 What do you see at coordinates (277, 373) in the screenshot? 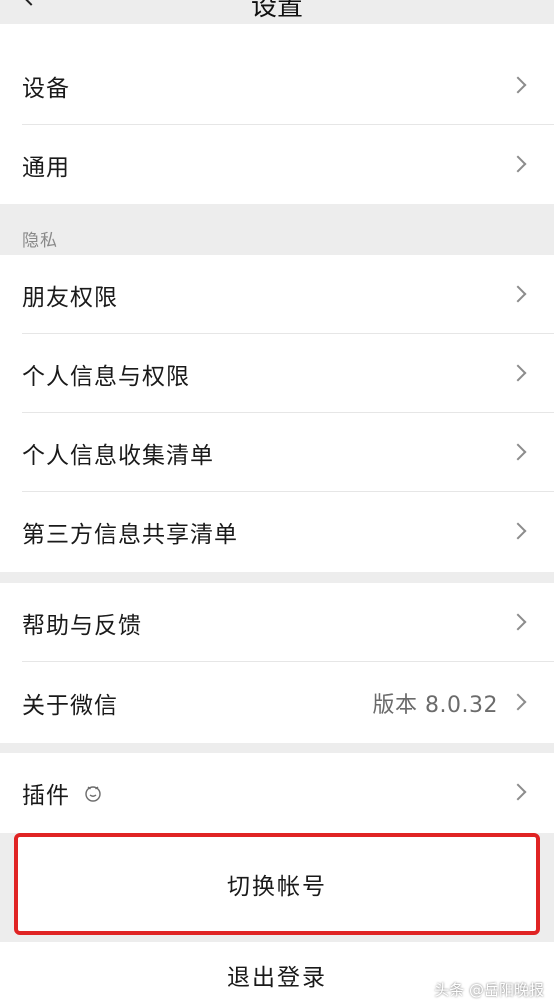
I see `settings-item-personal-info-permissions: 个人信息与权限` at bounding box center [277, 373].